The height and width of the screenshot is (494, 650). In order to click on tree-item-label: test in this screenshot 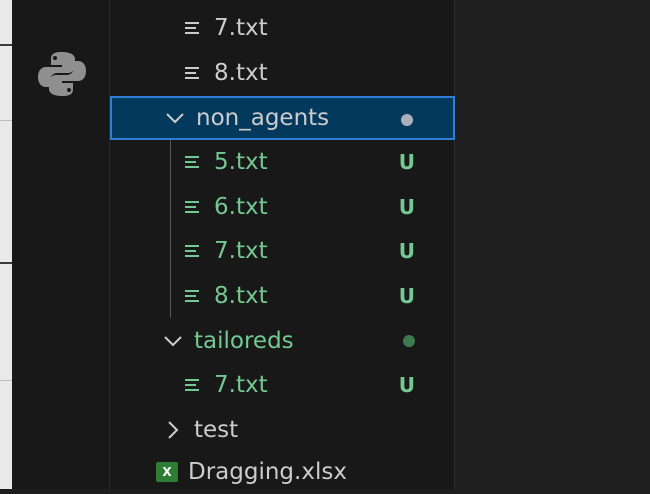, I will do `click(216, 430)`.